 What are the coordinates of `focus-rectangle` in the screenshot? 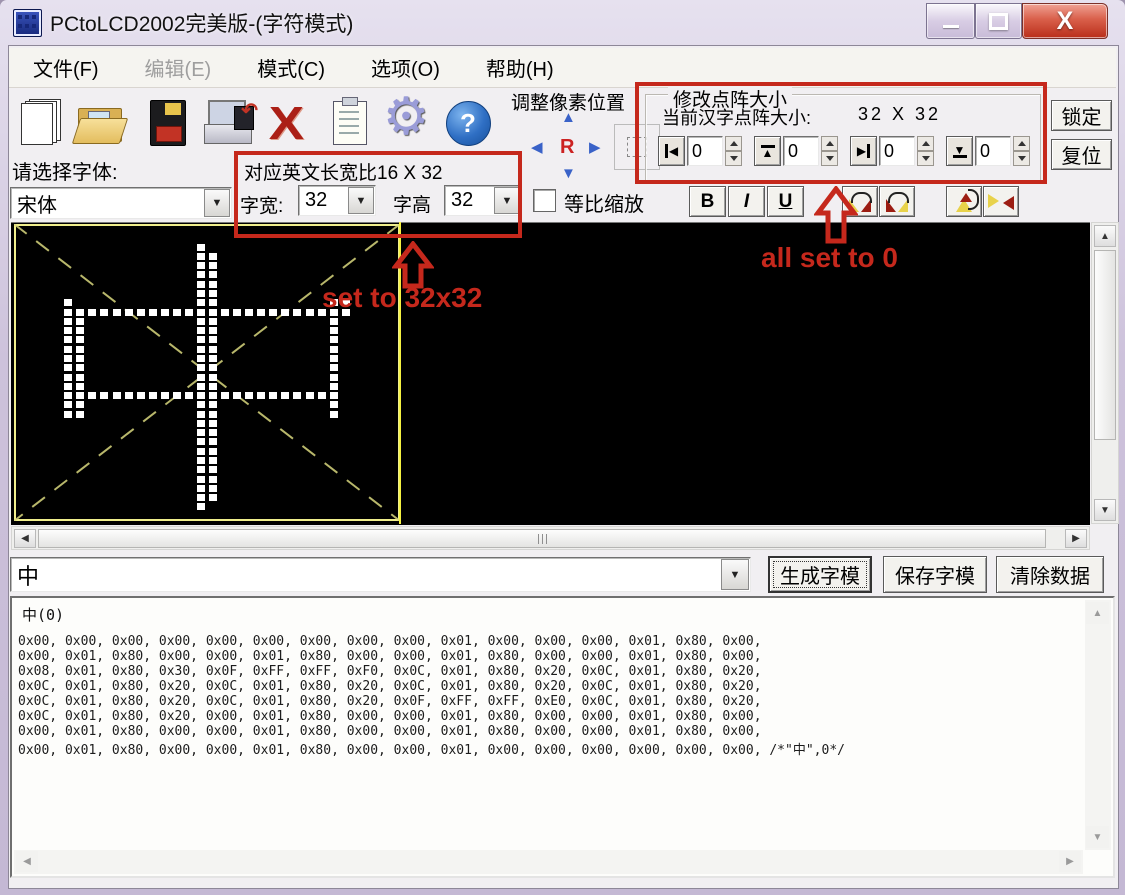 It's located at (820, 574).